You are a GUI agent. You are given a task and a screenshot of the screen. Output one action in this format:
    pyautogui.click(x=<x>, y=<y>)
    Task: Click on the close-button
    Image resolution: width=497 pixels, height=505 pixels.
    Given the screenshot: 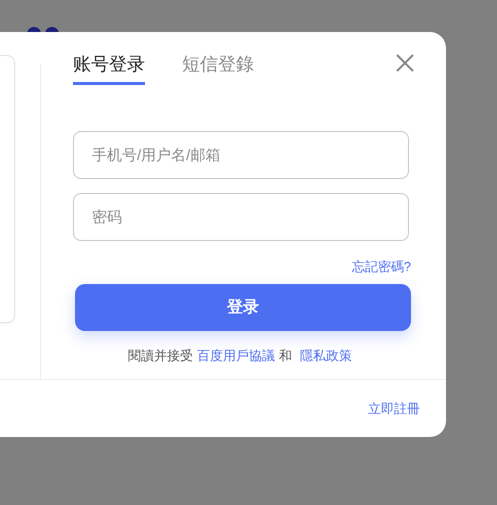 What is the action you would take?
    pyautogui.click(x=405, y=63)
    